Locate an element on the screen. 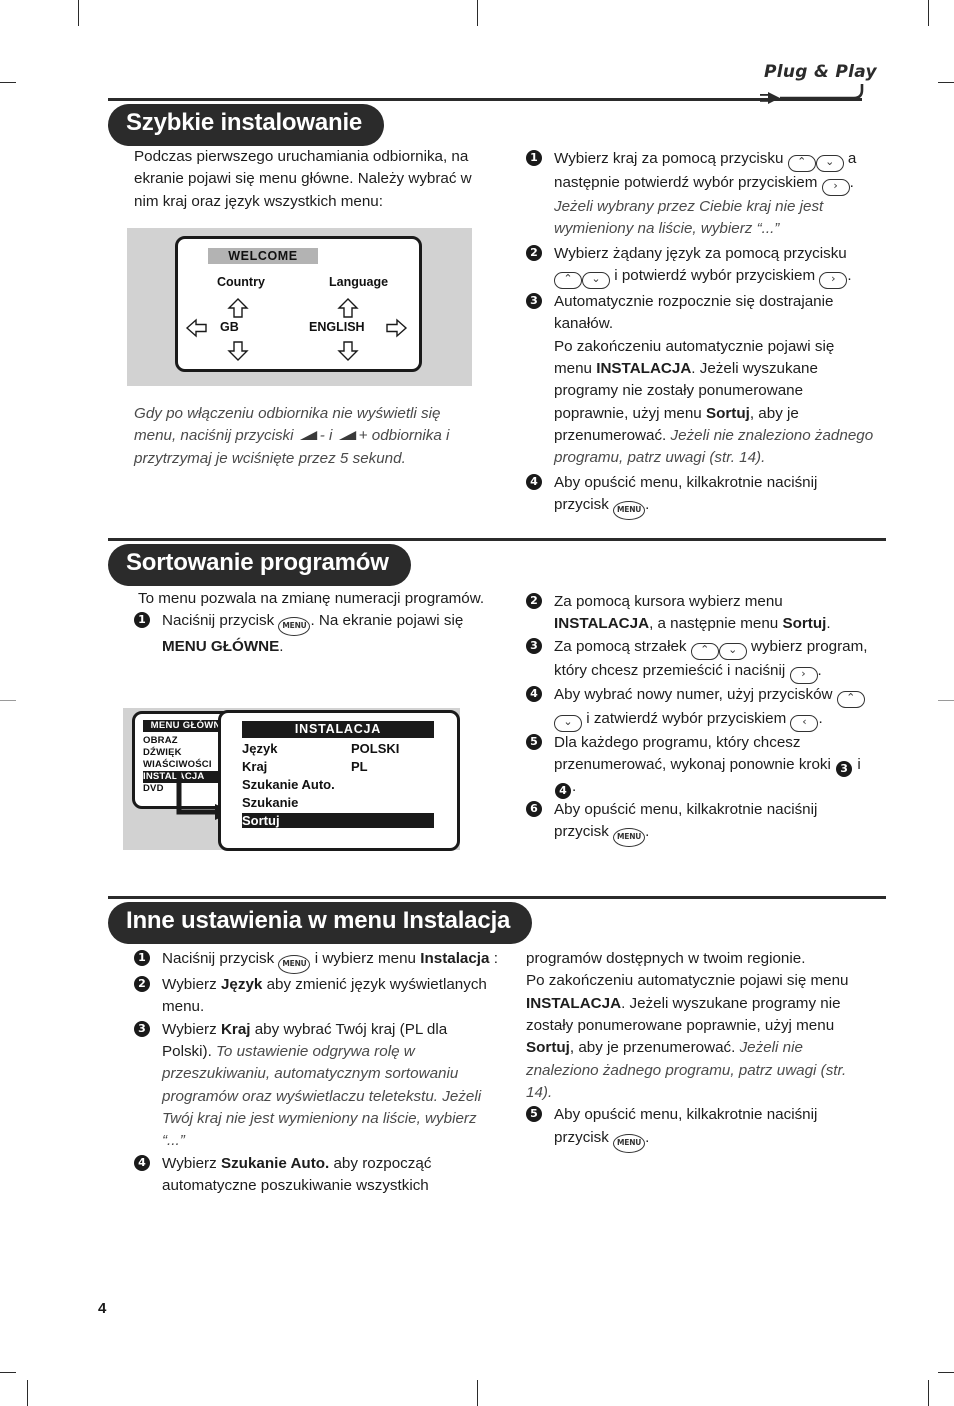  section-title-sortowanie-programow: Sortowanie programów is located at coordinates (259, 565).